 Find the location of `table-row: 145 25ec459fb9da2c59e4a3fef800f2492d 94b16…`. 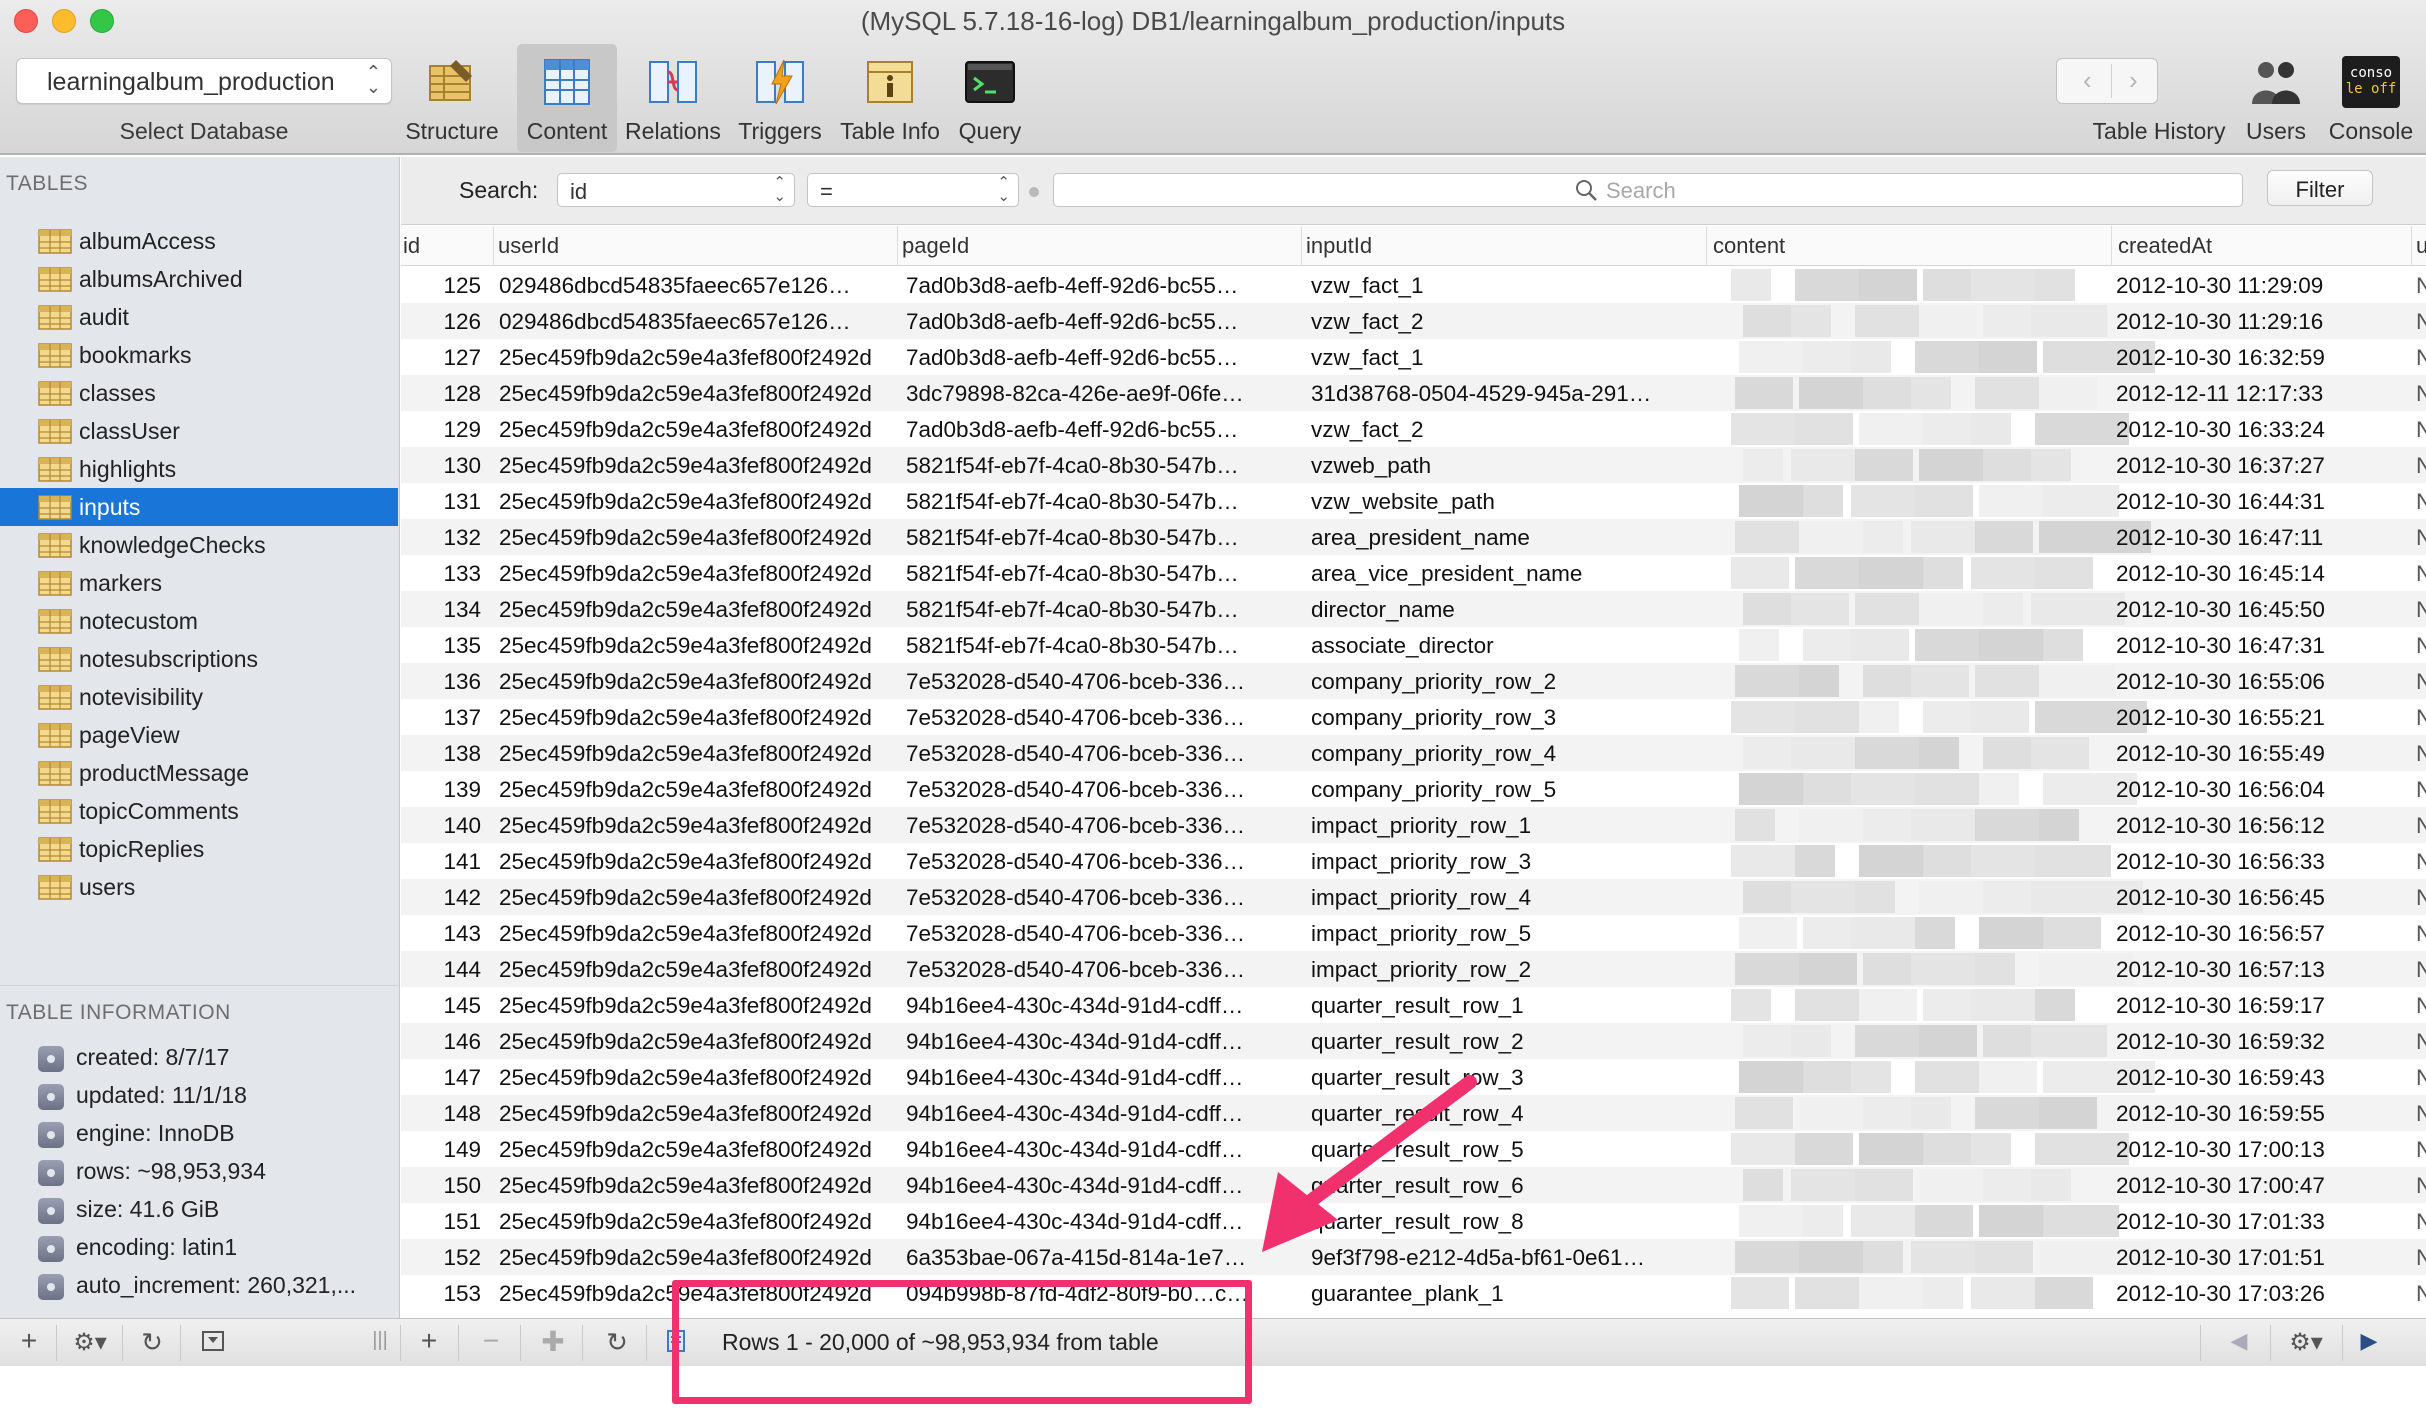

table-row: 145 25ec459fb9da2c59e4a3fef800f2492d 94b16… is located at coordinates (1413, 1005).